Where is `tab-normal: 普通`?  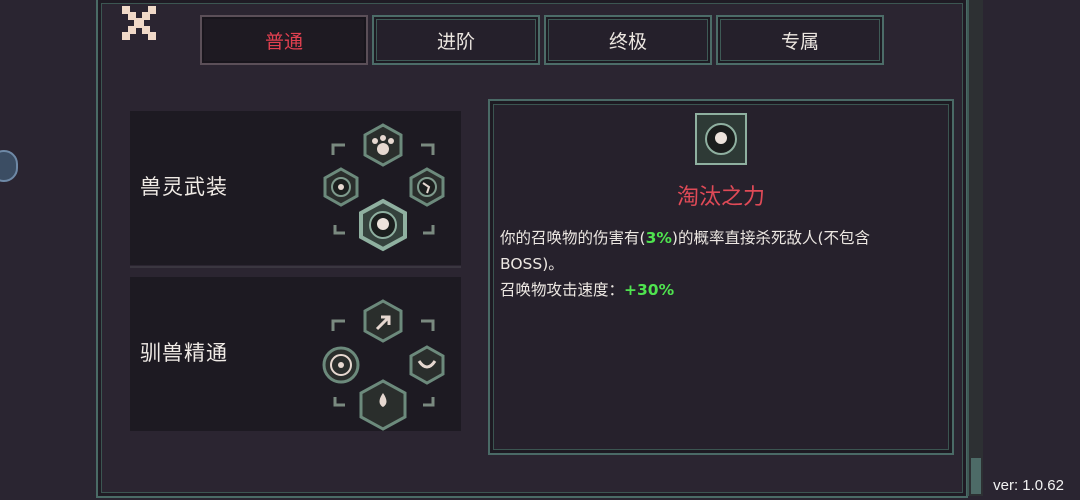
tab-normal: 普通 is located at coordinates (284, 40).